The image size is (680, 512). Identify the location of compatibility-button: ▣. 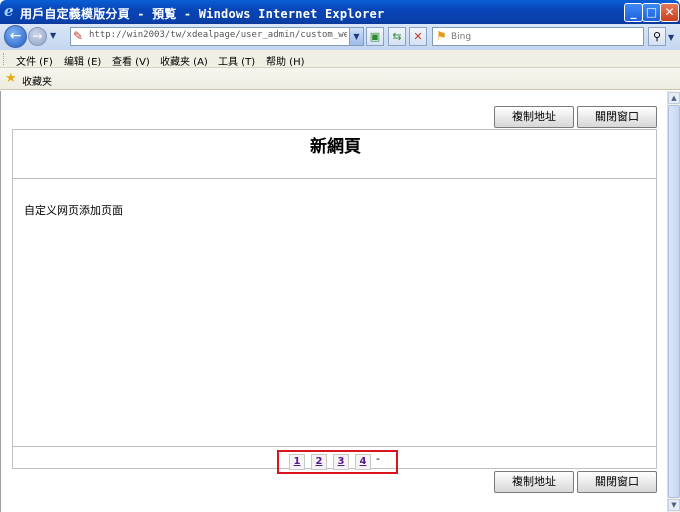
(375, 36).